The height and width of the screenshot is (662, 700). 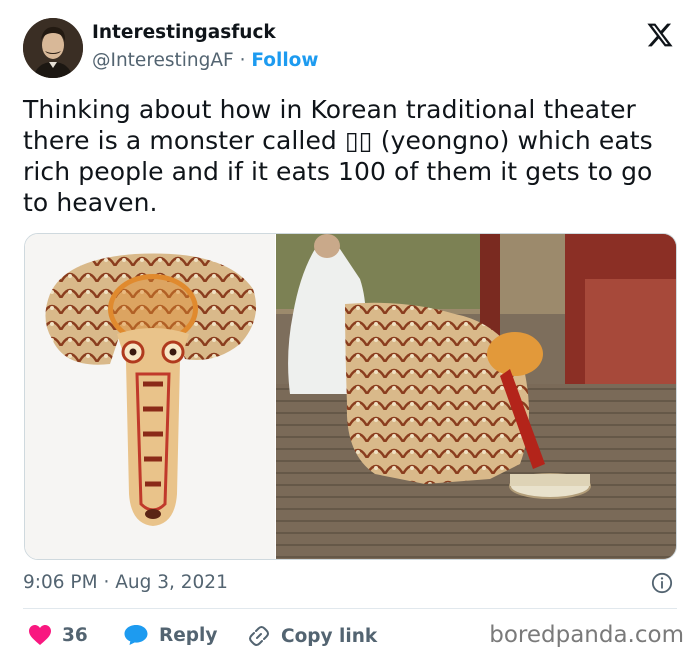 I want to click on author-handle-row: @InterestingAF · Follow, so click(x=205, y=60).